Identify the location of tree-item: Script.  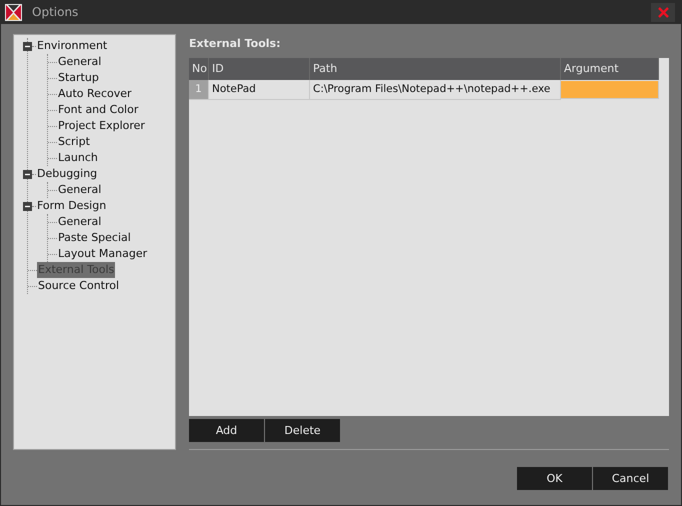
(74, 142).